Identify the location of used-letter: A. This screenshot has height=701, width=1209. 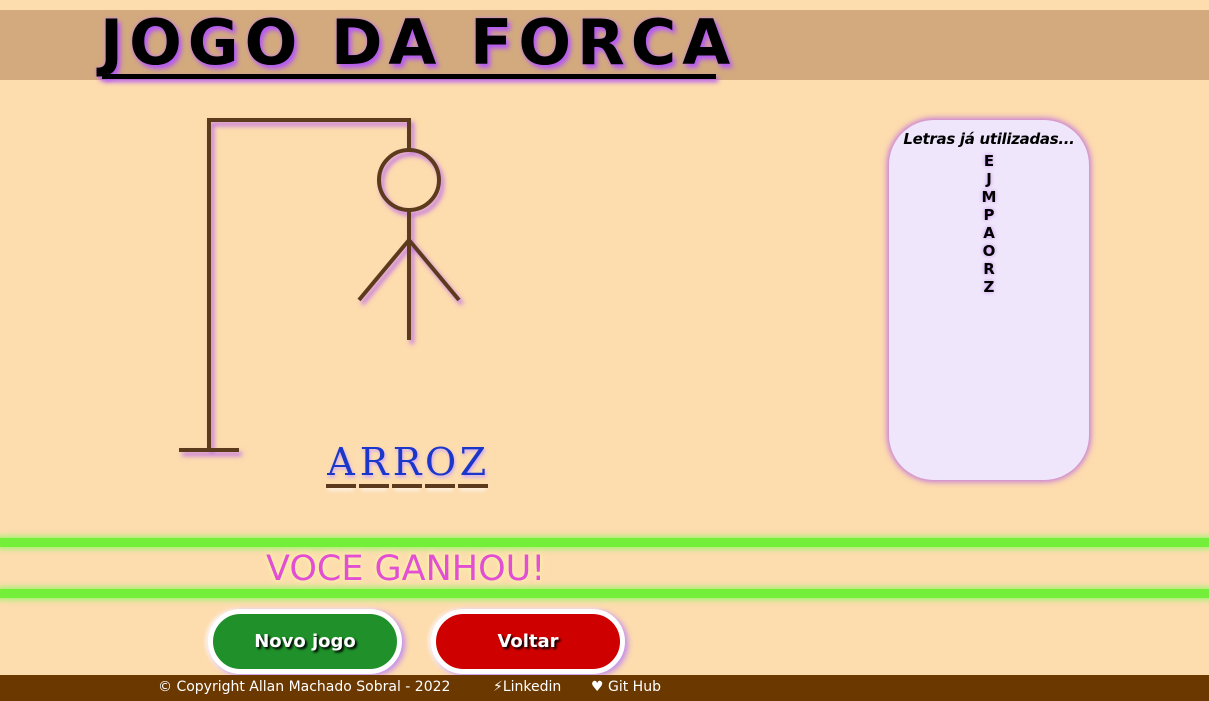
(989, 233).